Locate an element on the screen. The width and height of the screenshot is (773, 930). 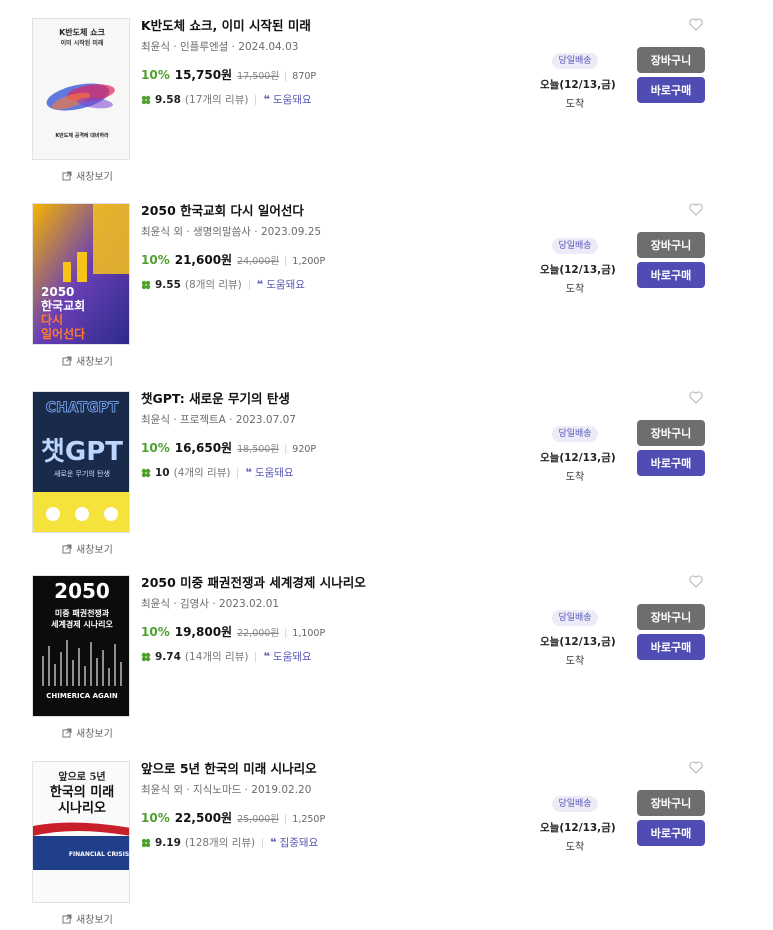
cover-subtitle: 챗GPT is located at coordinates (82, 452).